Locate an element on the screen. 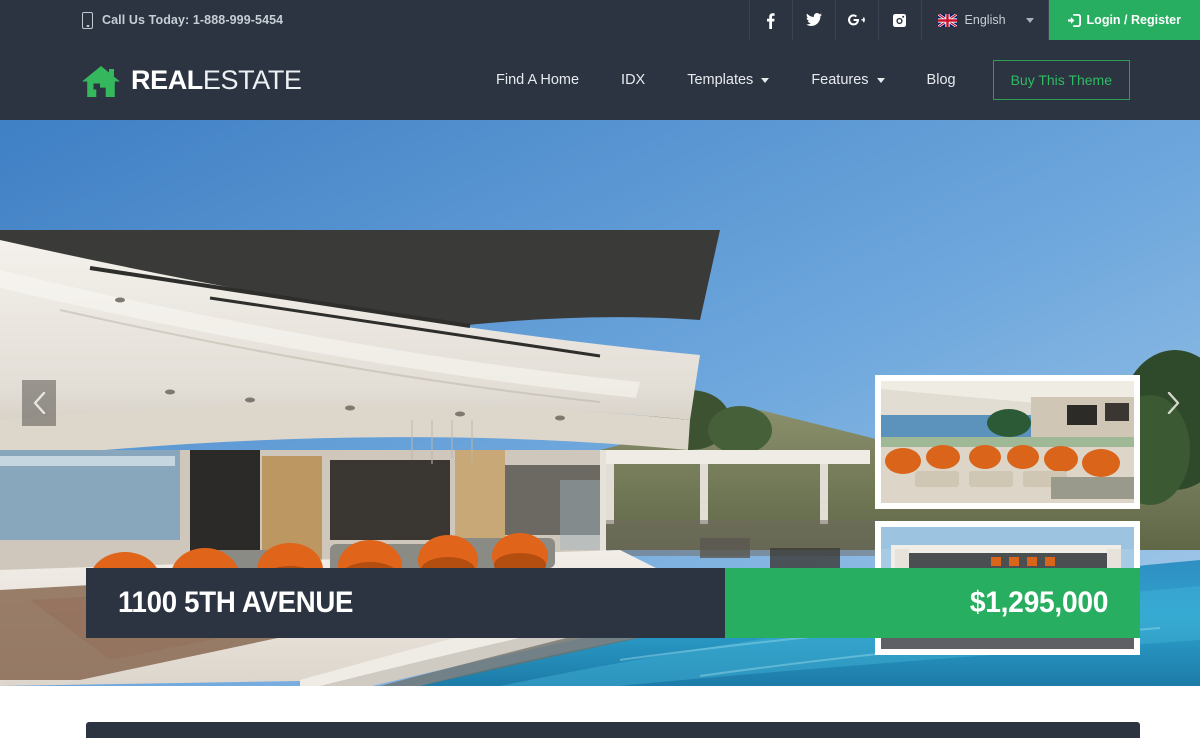 This screenshot has height=738, width=1200. logo-text-bold: REAL is located at coordinates (167, 79).